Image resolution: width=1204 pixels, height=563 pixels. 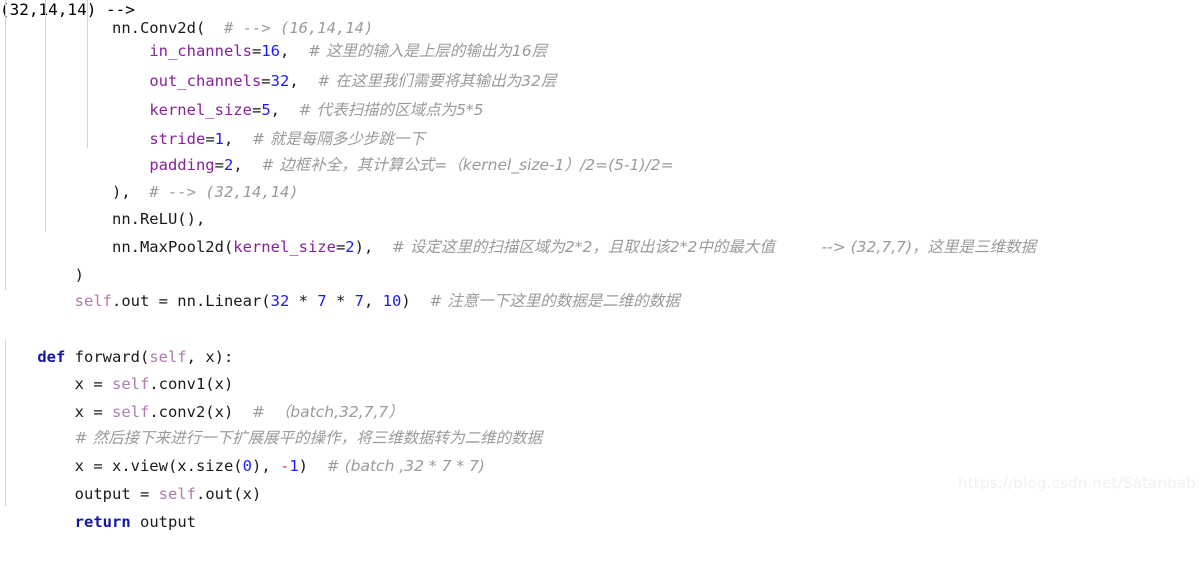 What do you see at coordinates (42, 259) in the screenshot?
I see `code-line-sequential-close: )` at bounding box center [42, 259].